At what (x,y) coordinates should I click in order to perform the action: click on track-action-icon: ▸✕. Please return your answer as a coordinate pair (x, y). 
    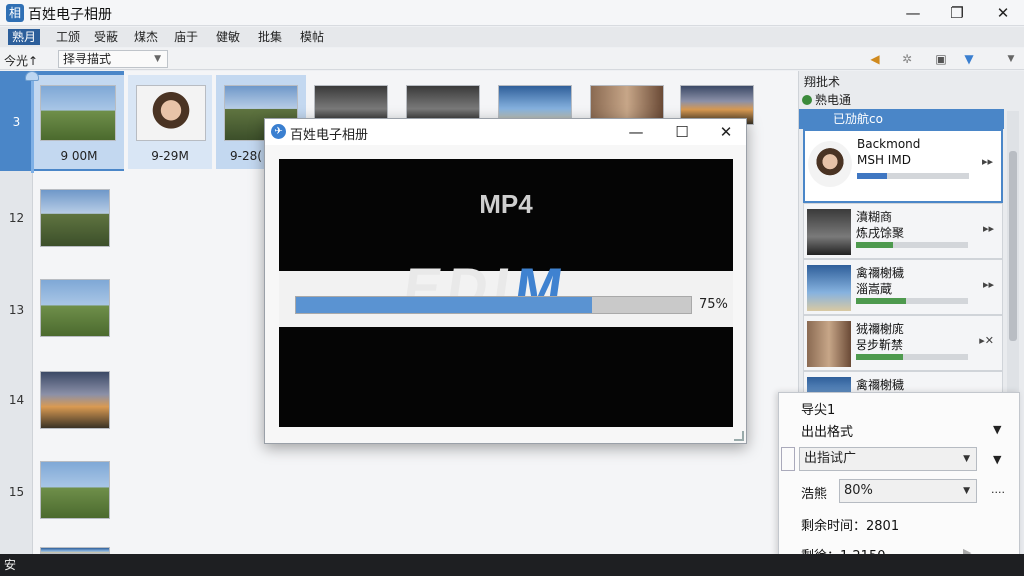
    Looking at the image, I should click on (986, 340).